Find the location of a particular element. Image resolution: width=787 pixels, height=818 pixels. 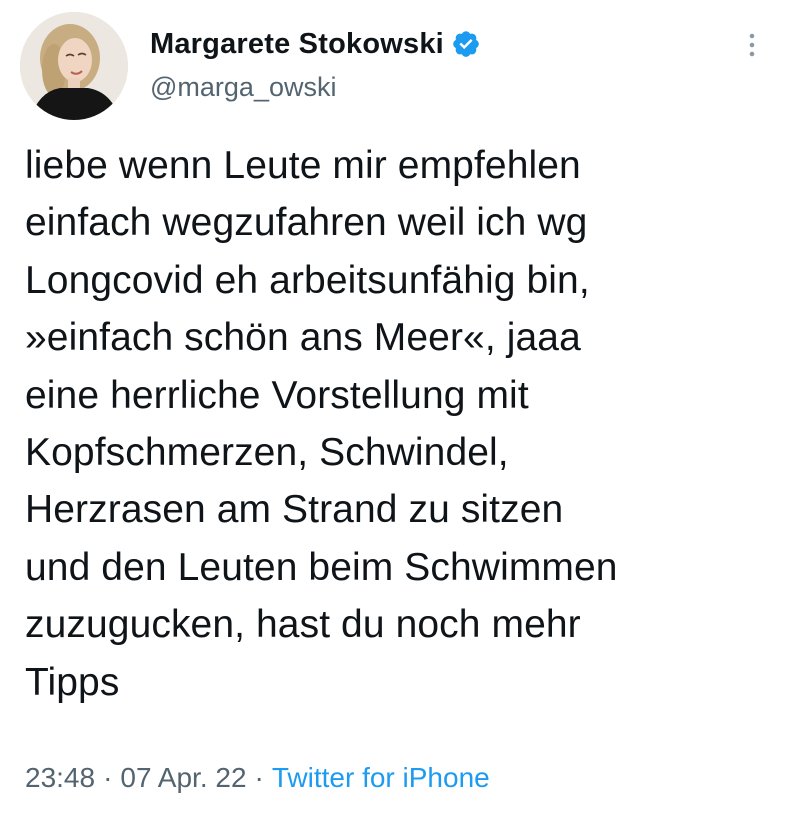

tweet-text-line: »einfach schön ans Meer«, jaaa is located at coordinates (303, 338).